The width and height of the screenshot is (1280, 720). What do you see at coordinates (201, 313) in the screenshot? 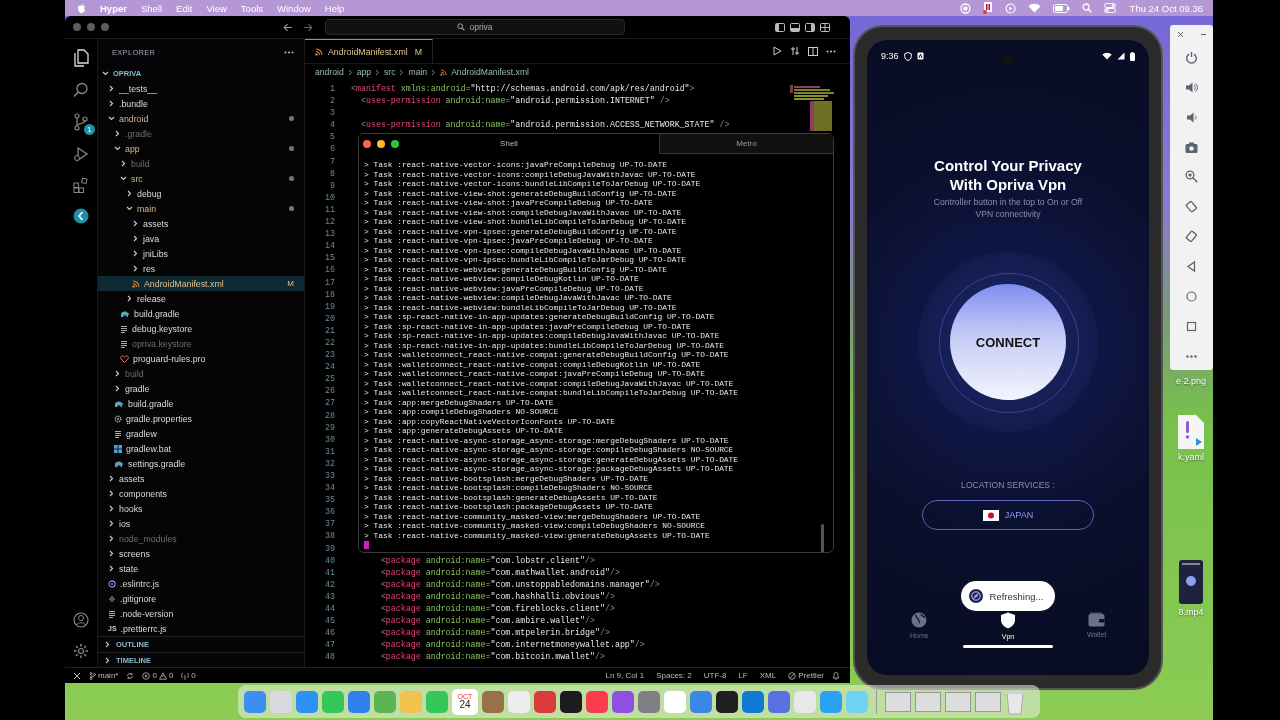
I see `tree-item: build.gradle` at bounding box center [201, 313].